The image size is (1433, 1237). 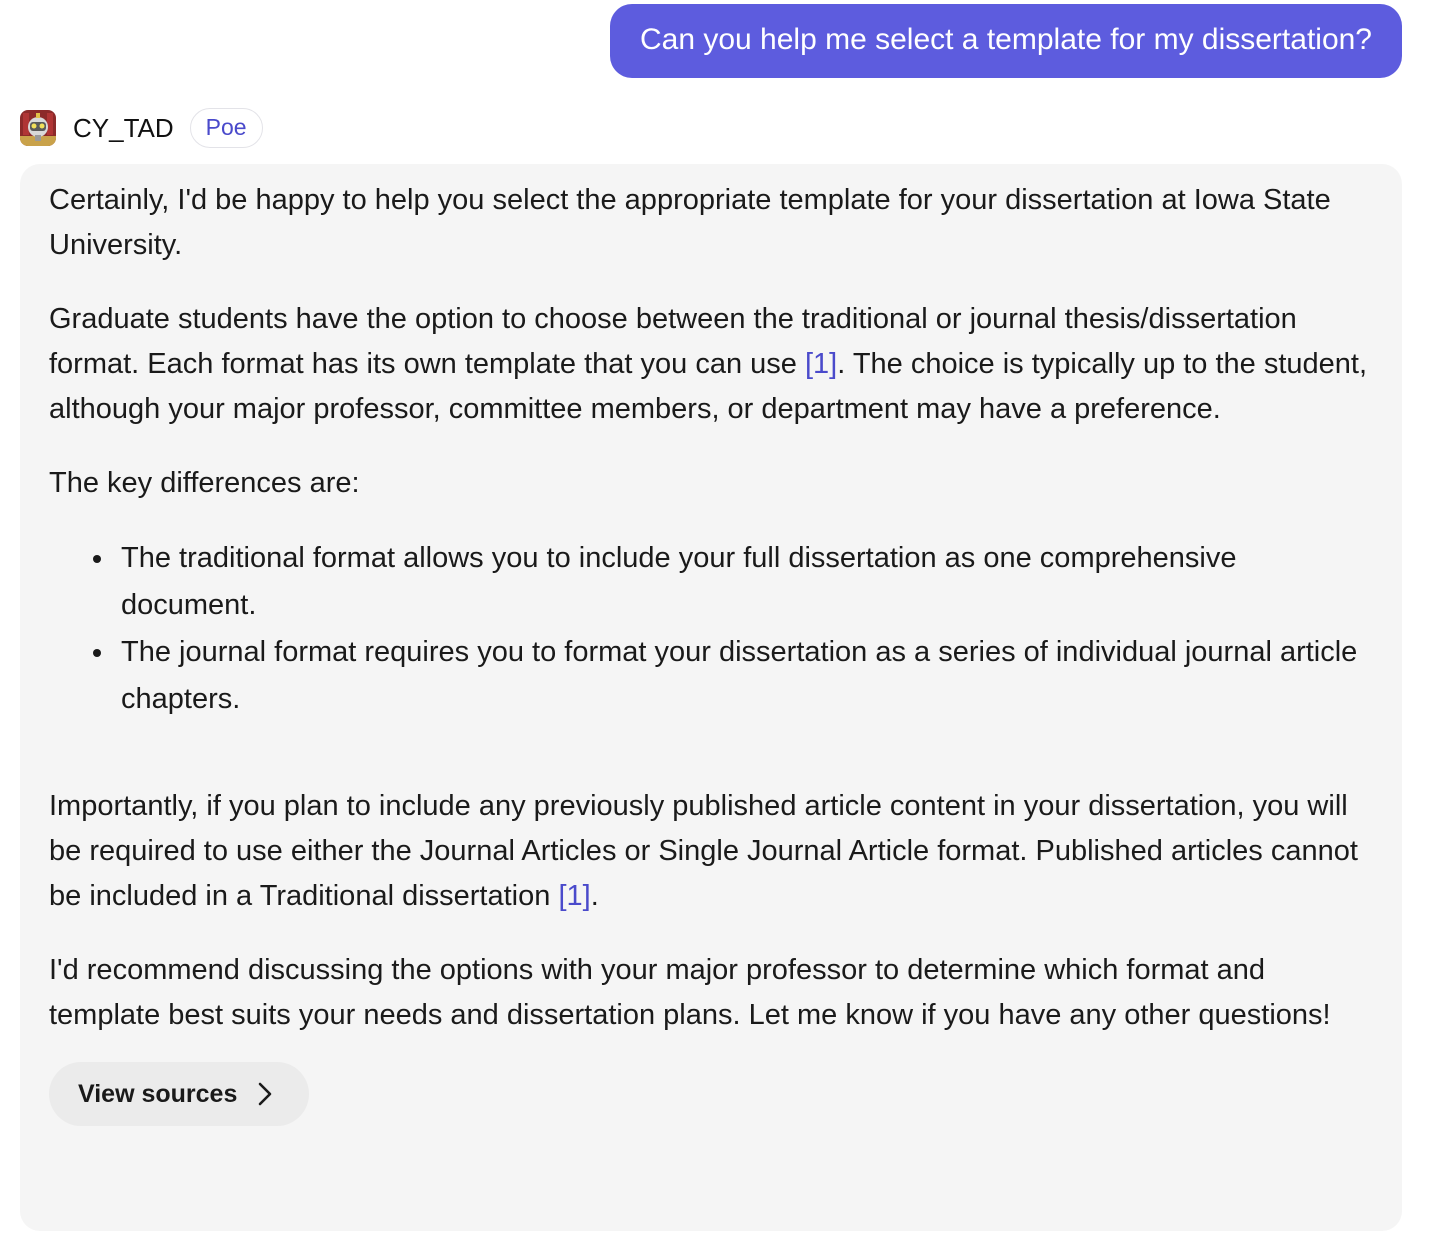 I want to click on view-sources-button: View sources, so click(x=179, y=1094).